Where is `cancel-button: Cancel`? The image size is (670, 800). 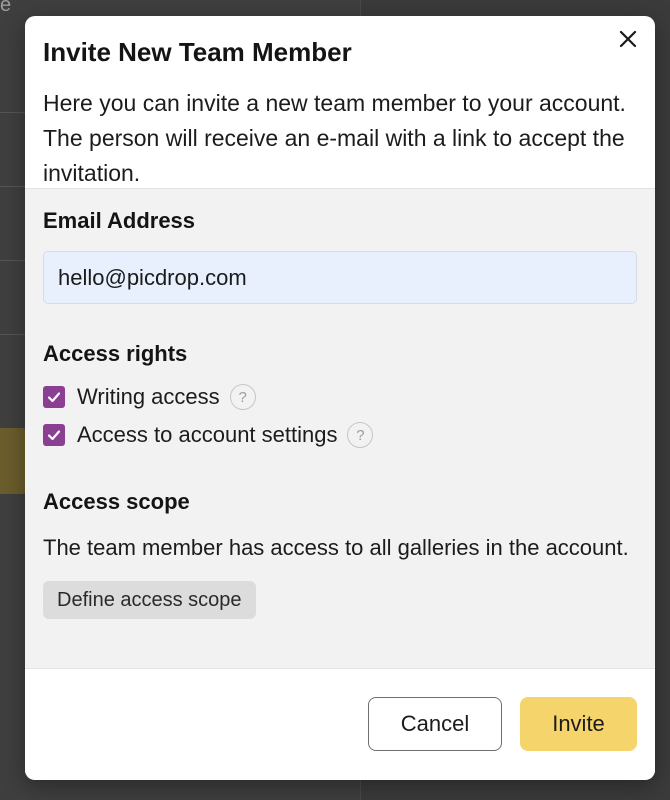
cancel-button: Cancel is located at coordinates (435, 724).